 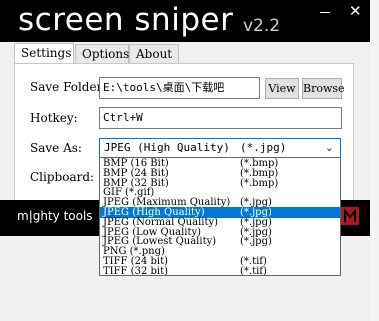 I want to click on save-as-selected-ext: (*.jpg), so click(x=263, y=147).